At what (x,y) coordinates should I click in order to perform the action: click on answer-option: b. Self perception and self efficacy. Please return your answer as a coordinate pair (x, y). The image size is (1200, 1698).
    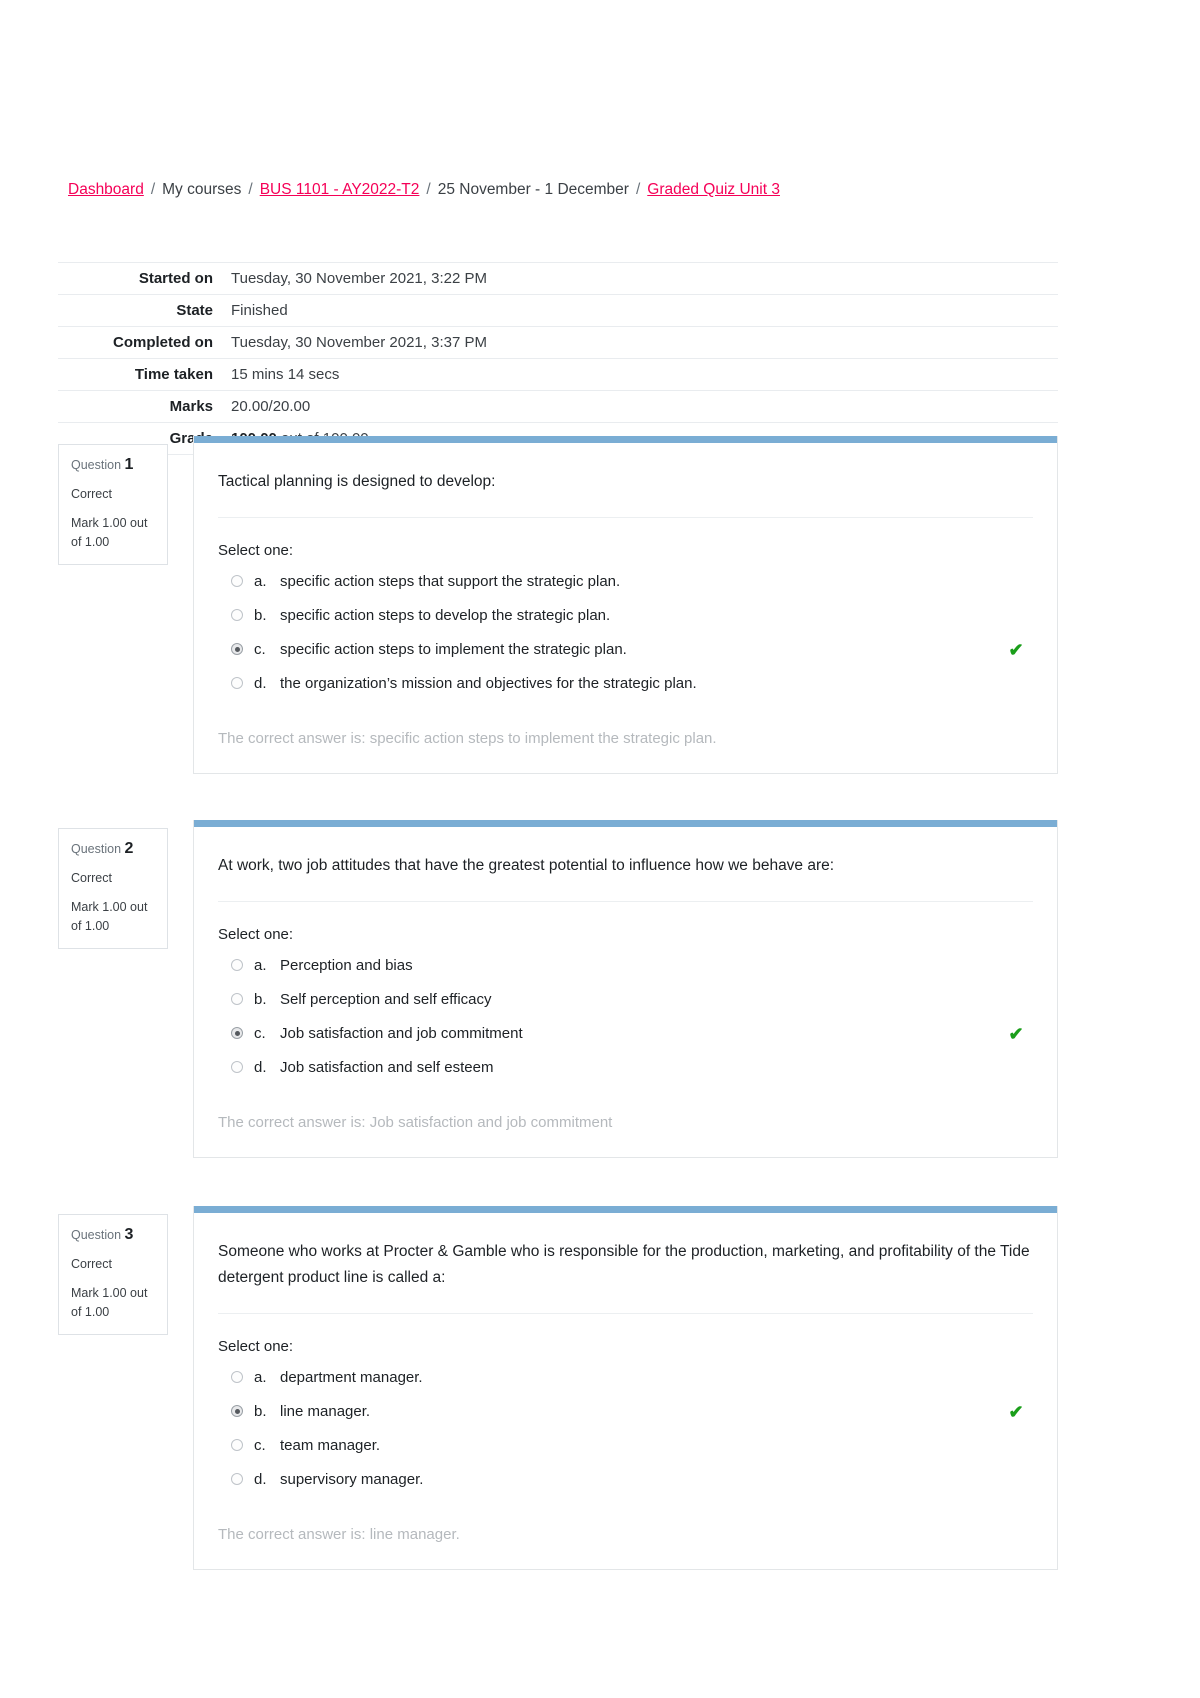
    Looking at the image, I should click on (625, 1000).